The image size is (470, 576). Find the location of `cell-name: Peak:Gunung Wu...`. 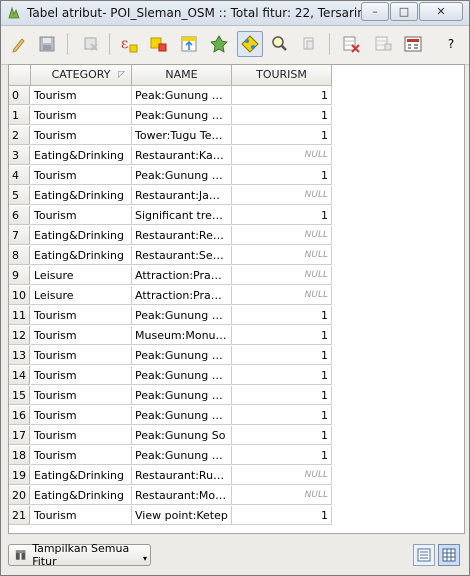

cell-name: Peak:Gunung Wu... is located at coordinates (182, 375).